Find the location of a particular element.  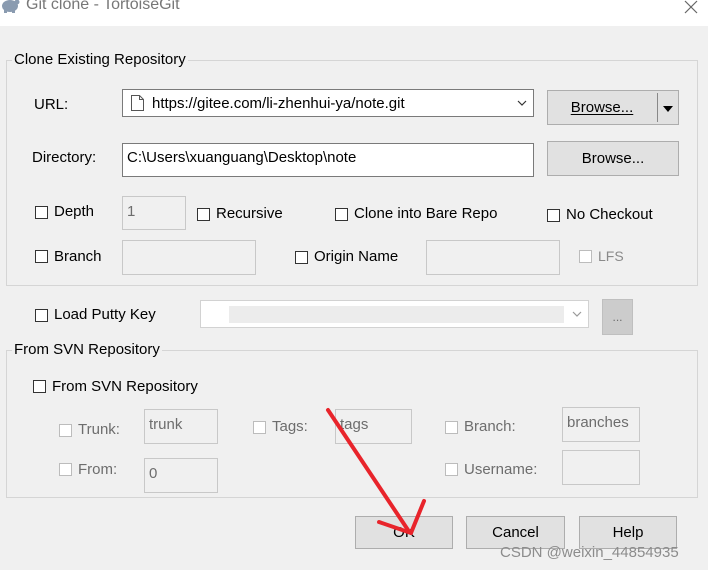

username-checkbox is located at coordinates (451, 469).